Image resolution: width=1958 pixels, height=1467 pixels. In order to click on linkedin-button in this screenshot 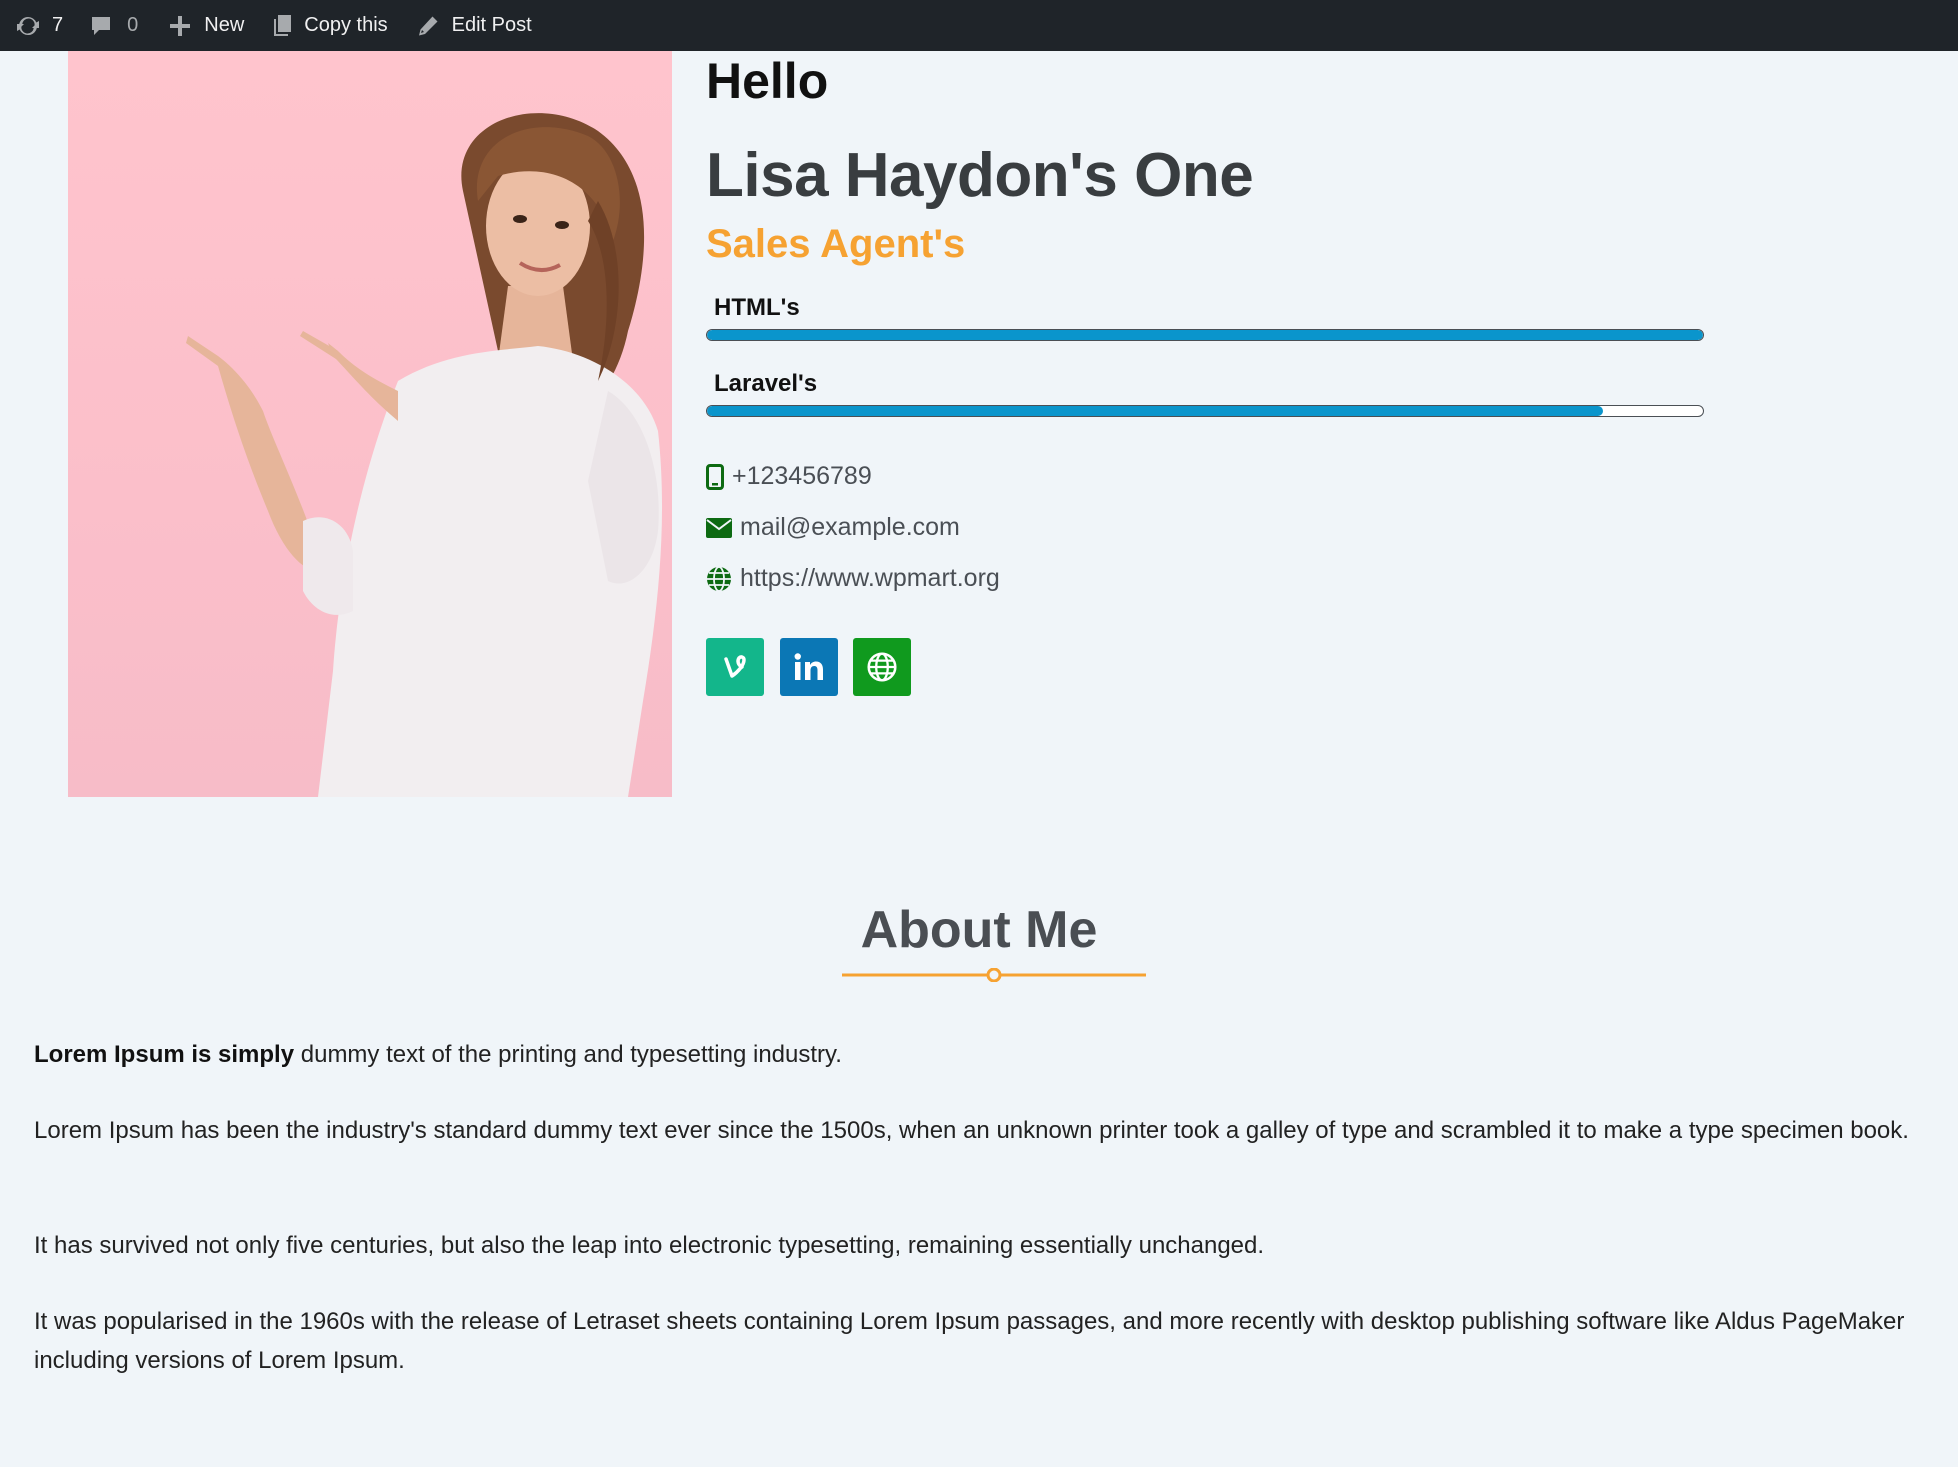, I will do `click(809, 667)`.